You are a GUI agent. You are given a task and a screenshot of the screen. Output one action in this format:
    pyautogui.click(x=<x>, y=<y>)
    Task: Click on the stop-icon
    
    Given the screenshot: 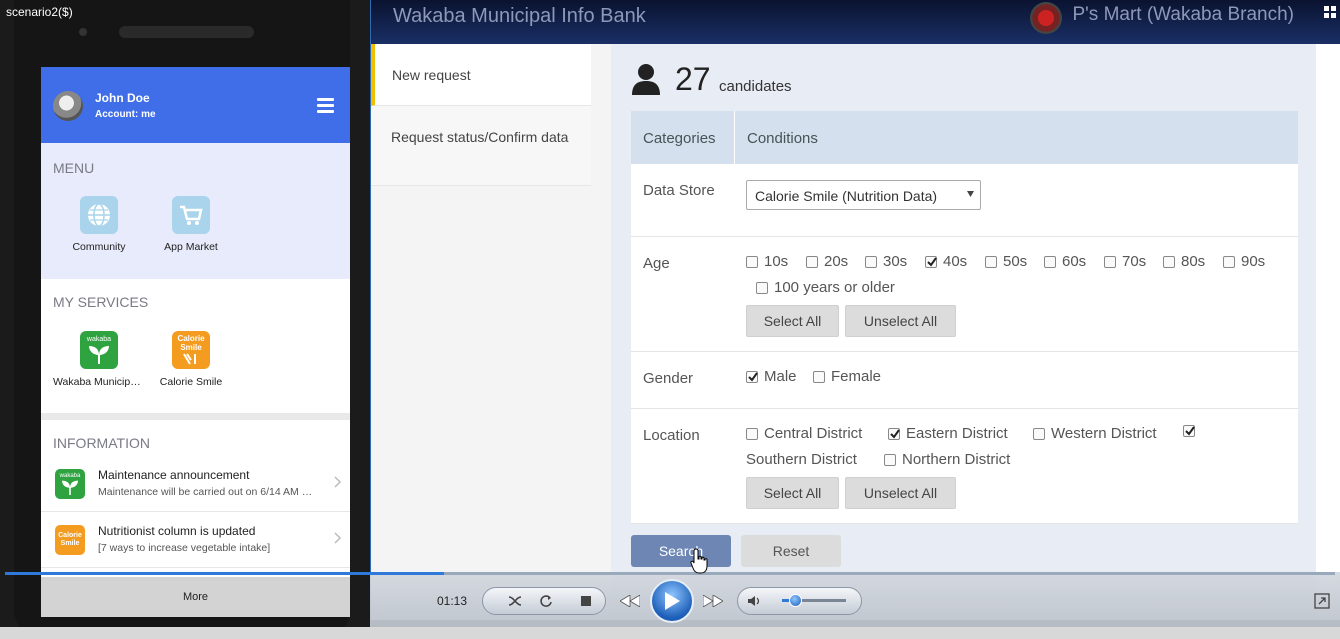 What is the action you would take?
    pyautogui.click(x=586, y=601)
    